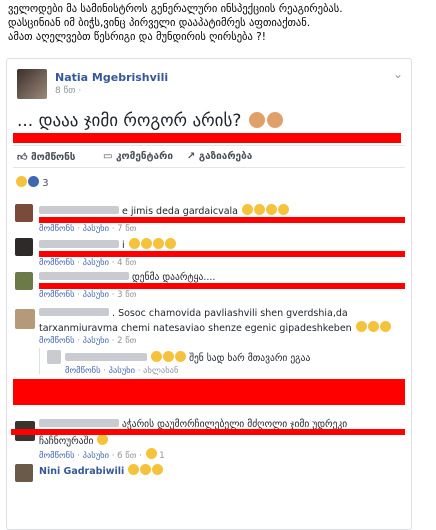 This screenshot has width=436, height=530. Describe the element at coordinates (126, 229) in the screenshot. I see `comment-time: 7 წთ` at that location.